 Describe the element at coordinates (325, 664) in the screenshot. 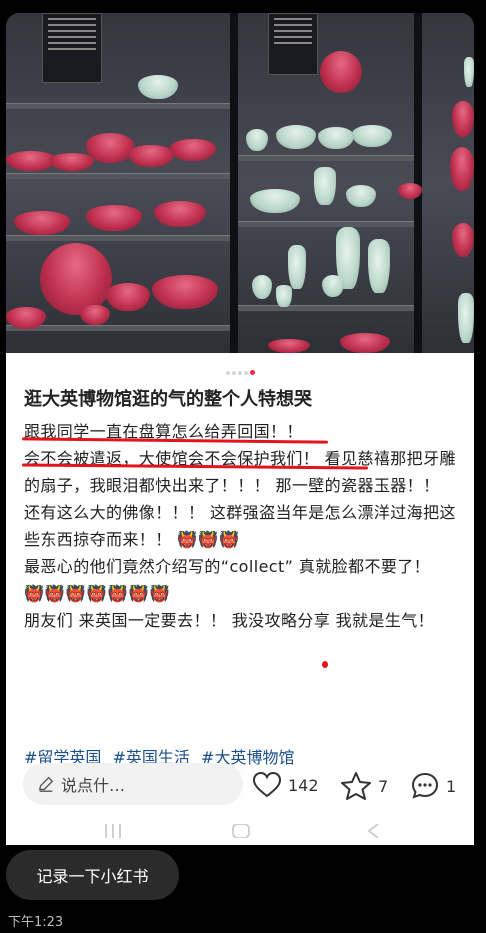

I see `red-dot-annotation` at that location.